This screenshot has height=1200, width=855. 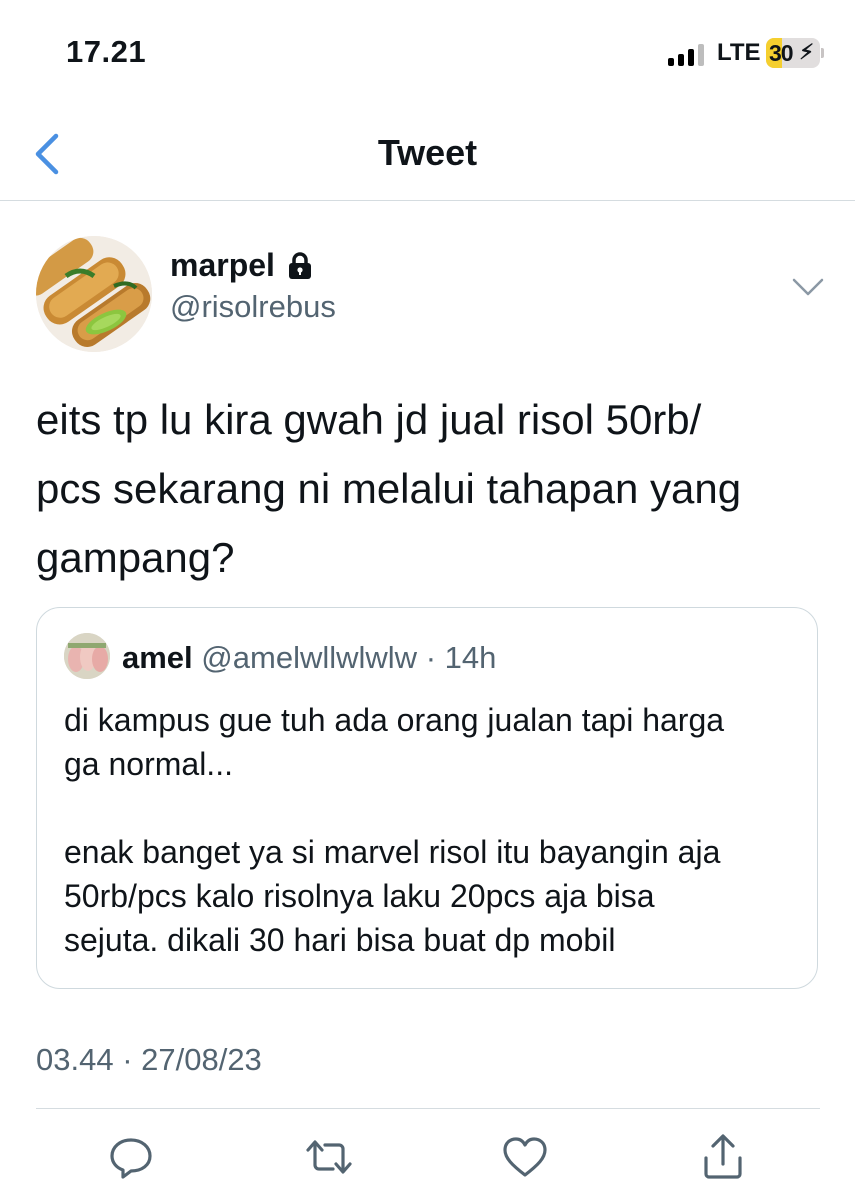 I want to click on reply-button, so click(x=131, y=1157).